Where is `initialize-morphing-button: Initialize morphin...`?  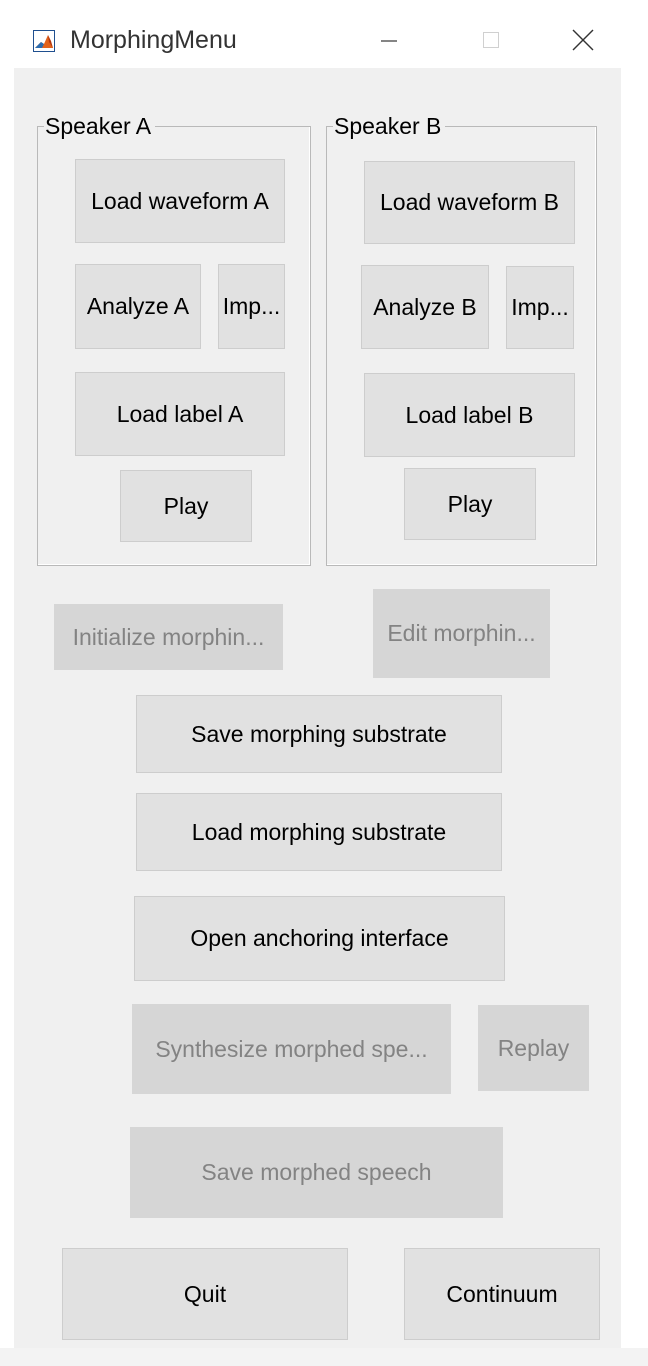
initialize-morphing-button: Initialize morphin... is located at coordinates (168, 637).